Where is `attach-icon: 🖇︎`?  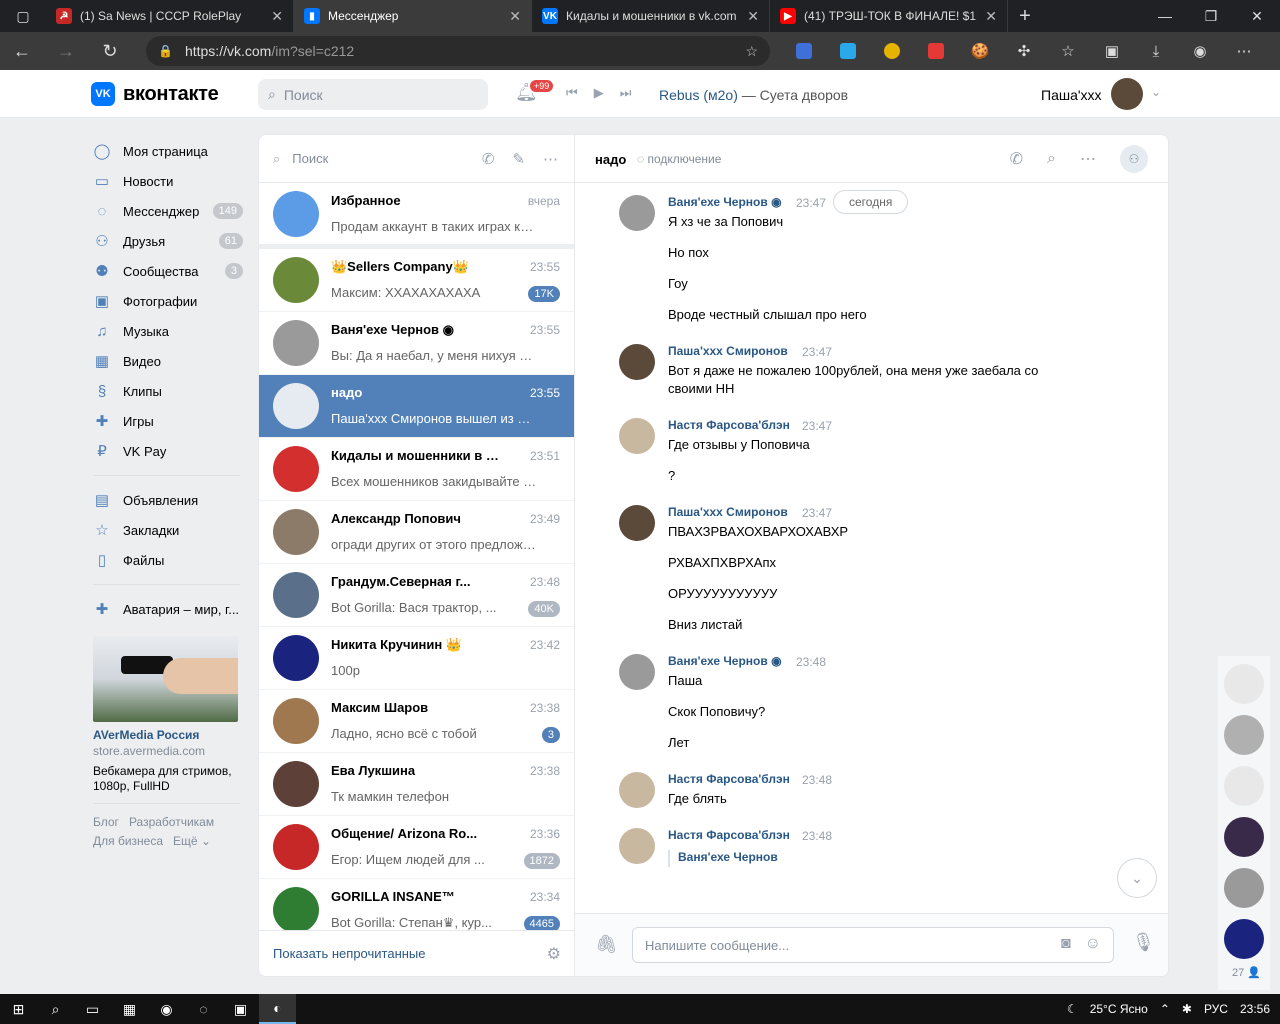
attach-icon: 🖇︎ is located at coordinates (606, 944).